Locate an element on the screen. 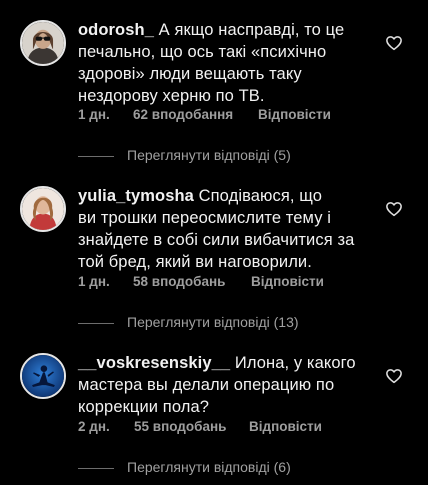  comment-username: __voskresenskiy__ is located at coordinates (154, 363).